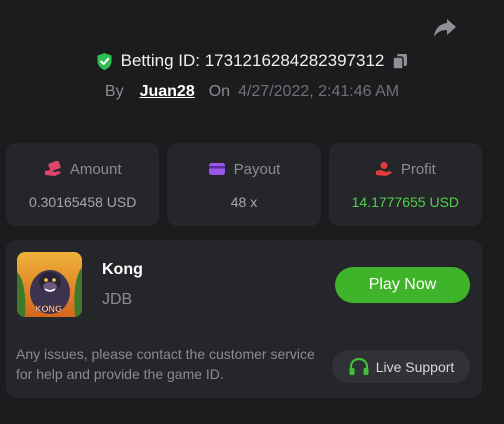  I want to click on bet-datetime: 4/27/2022, 2:41:46 AM, so click(319, 91).